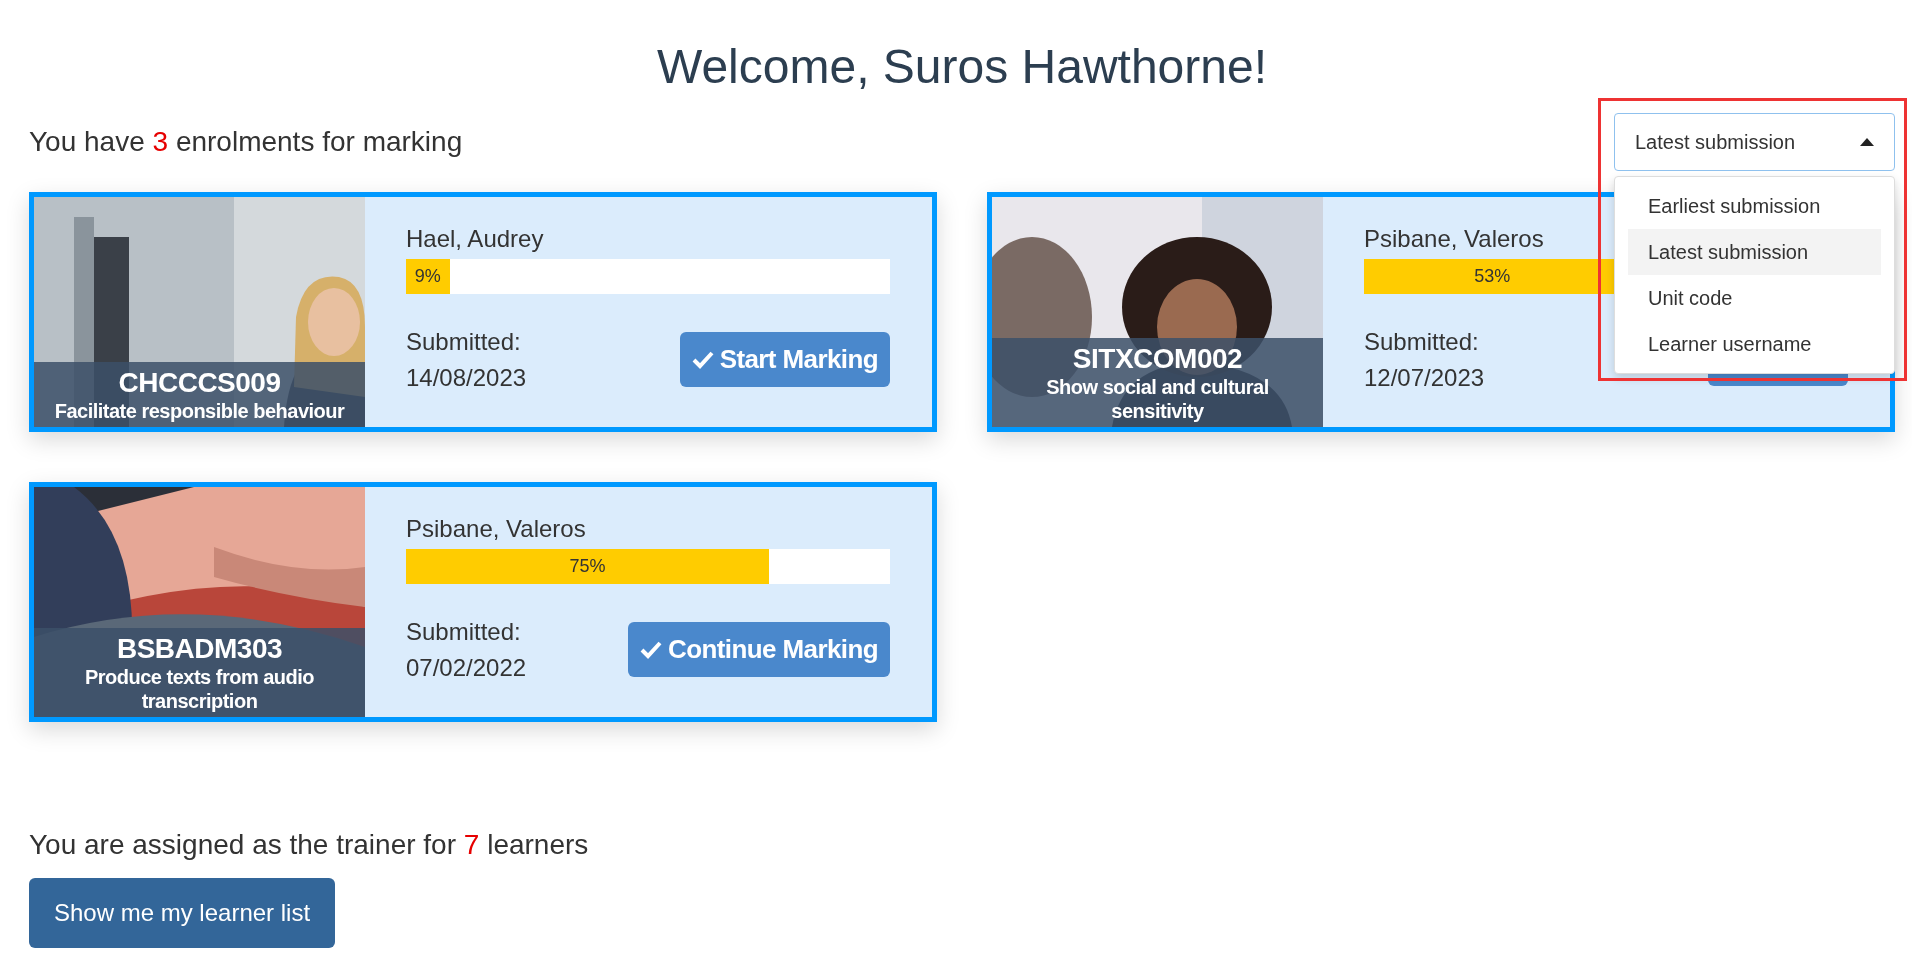  Describe the element at coordinates (199, 383) in the screenshot. I see `unit-code: CHCCCS009` at that location.